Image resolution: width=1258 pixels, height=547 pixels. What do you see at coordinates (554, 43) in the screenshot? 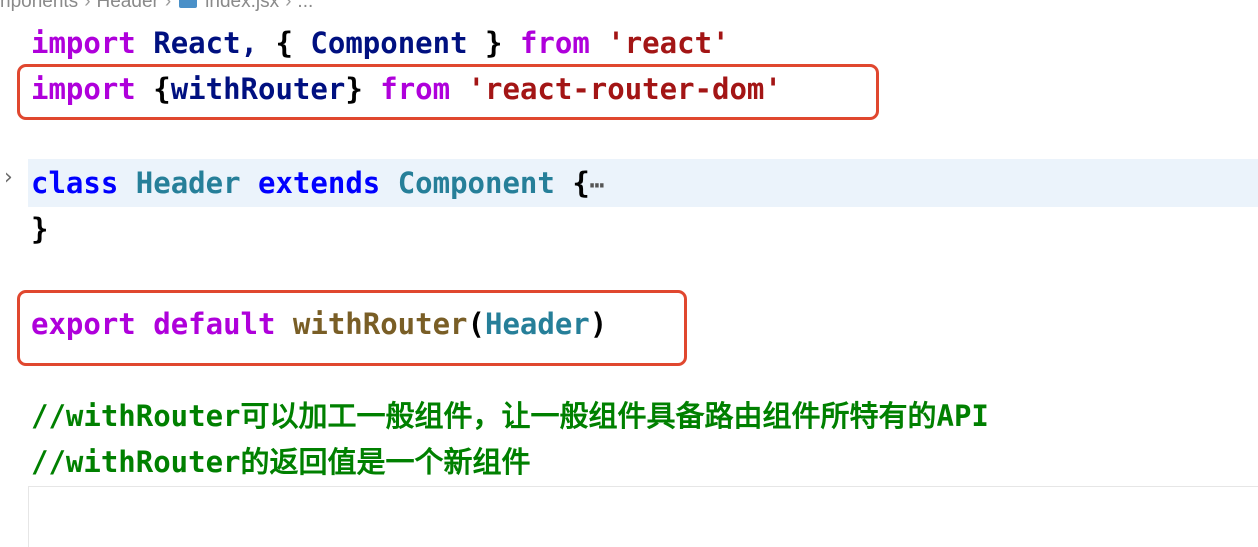
I see `keyword-from: from` at bounding box center [554, 43].